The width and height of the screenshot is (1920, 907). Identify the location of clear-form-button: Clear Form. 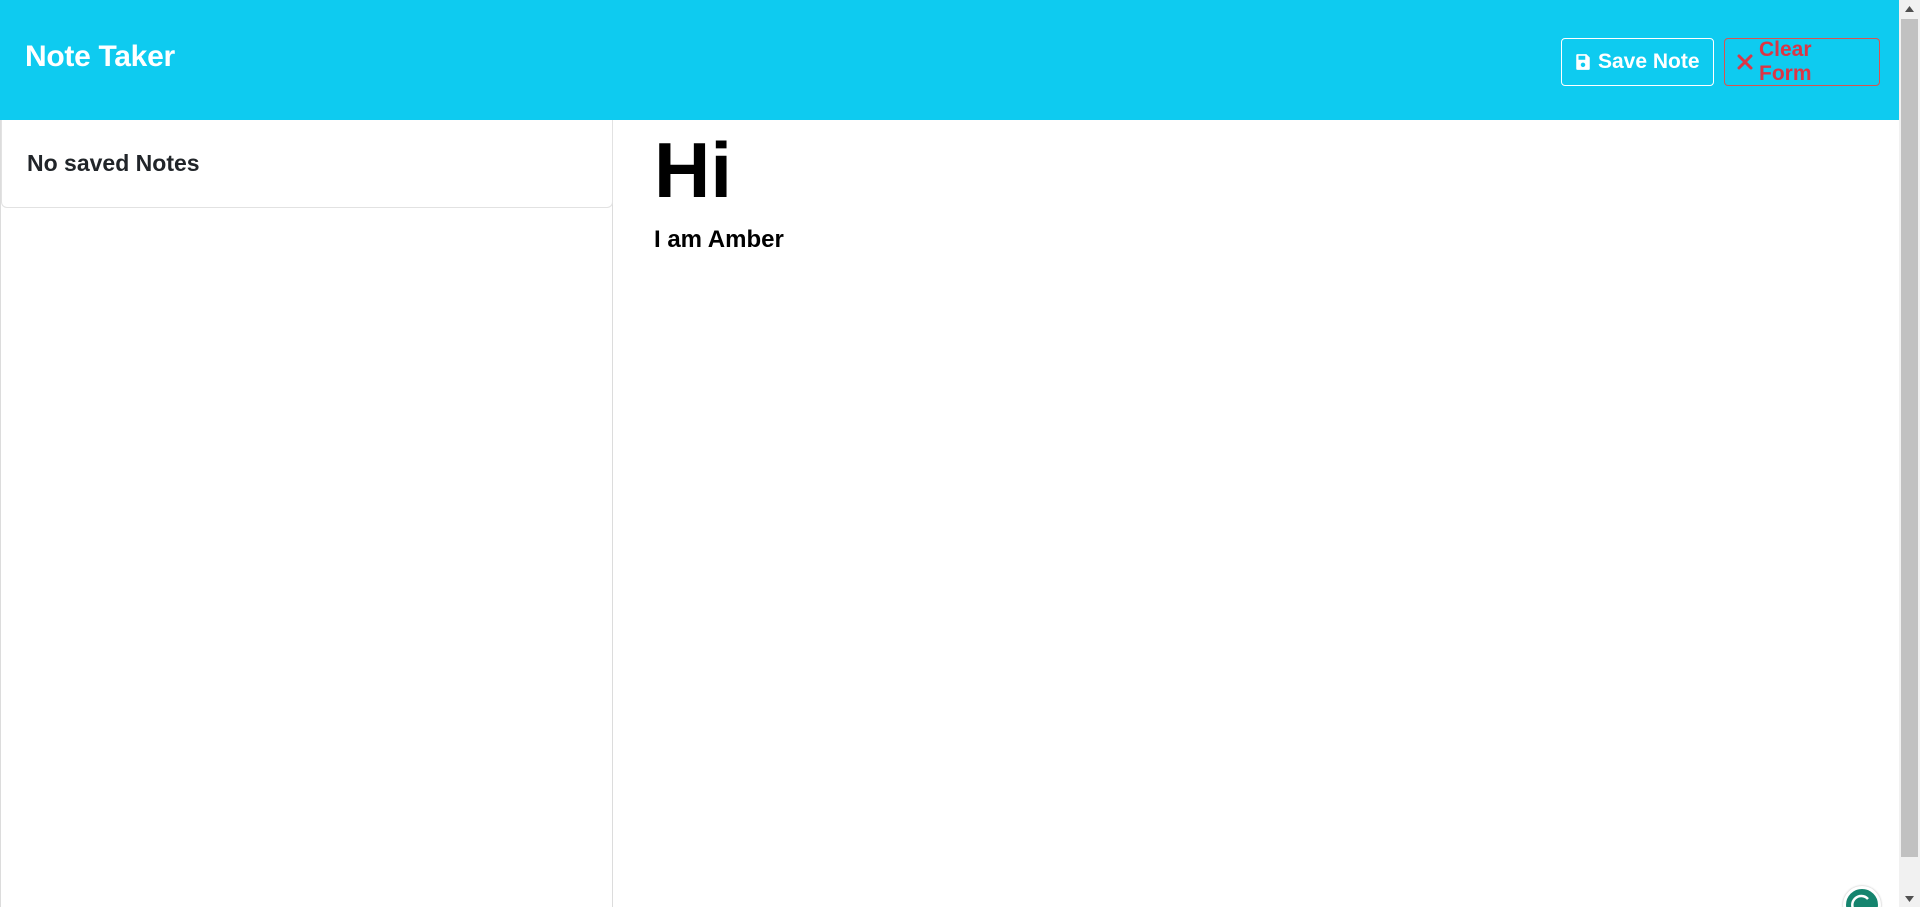
(1802, 62).